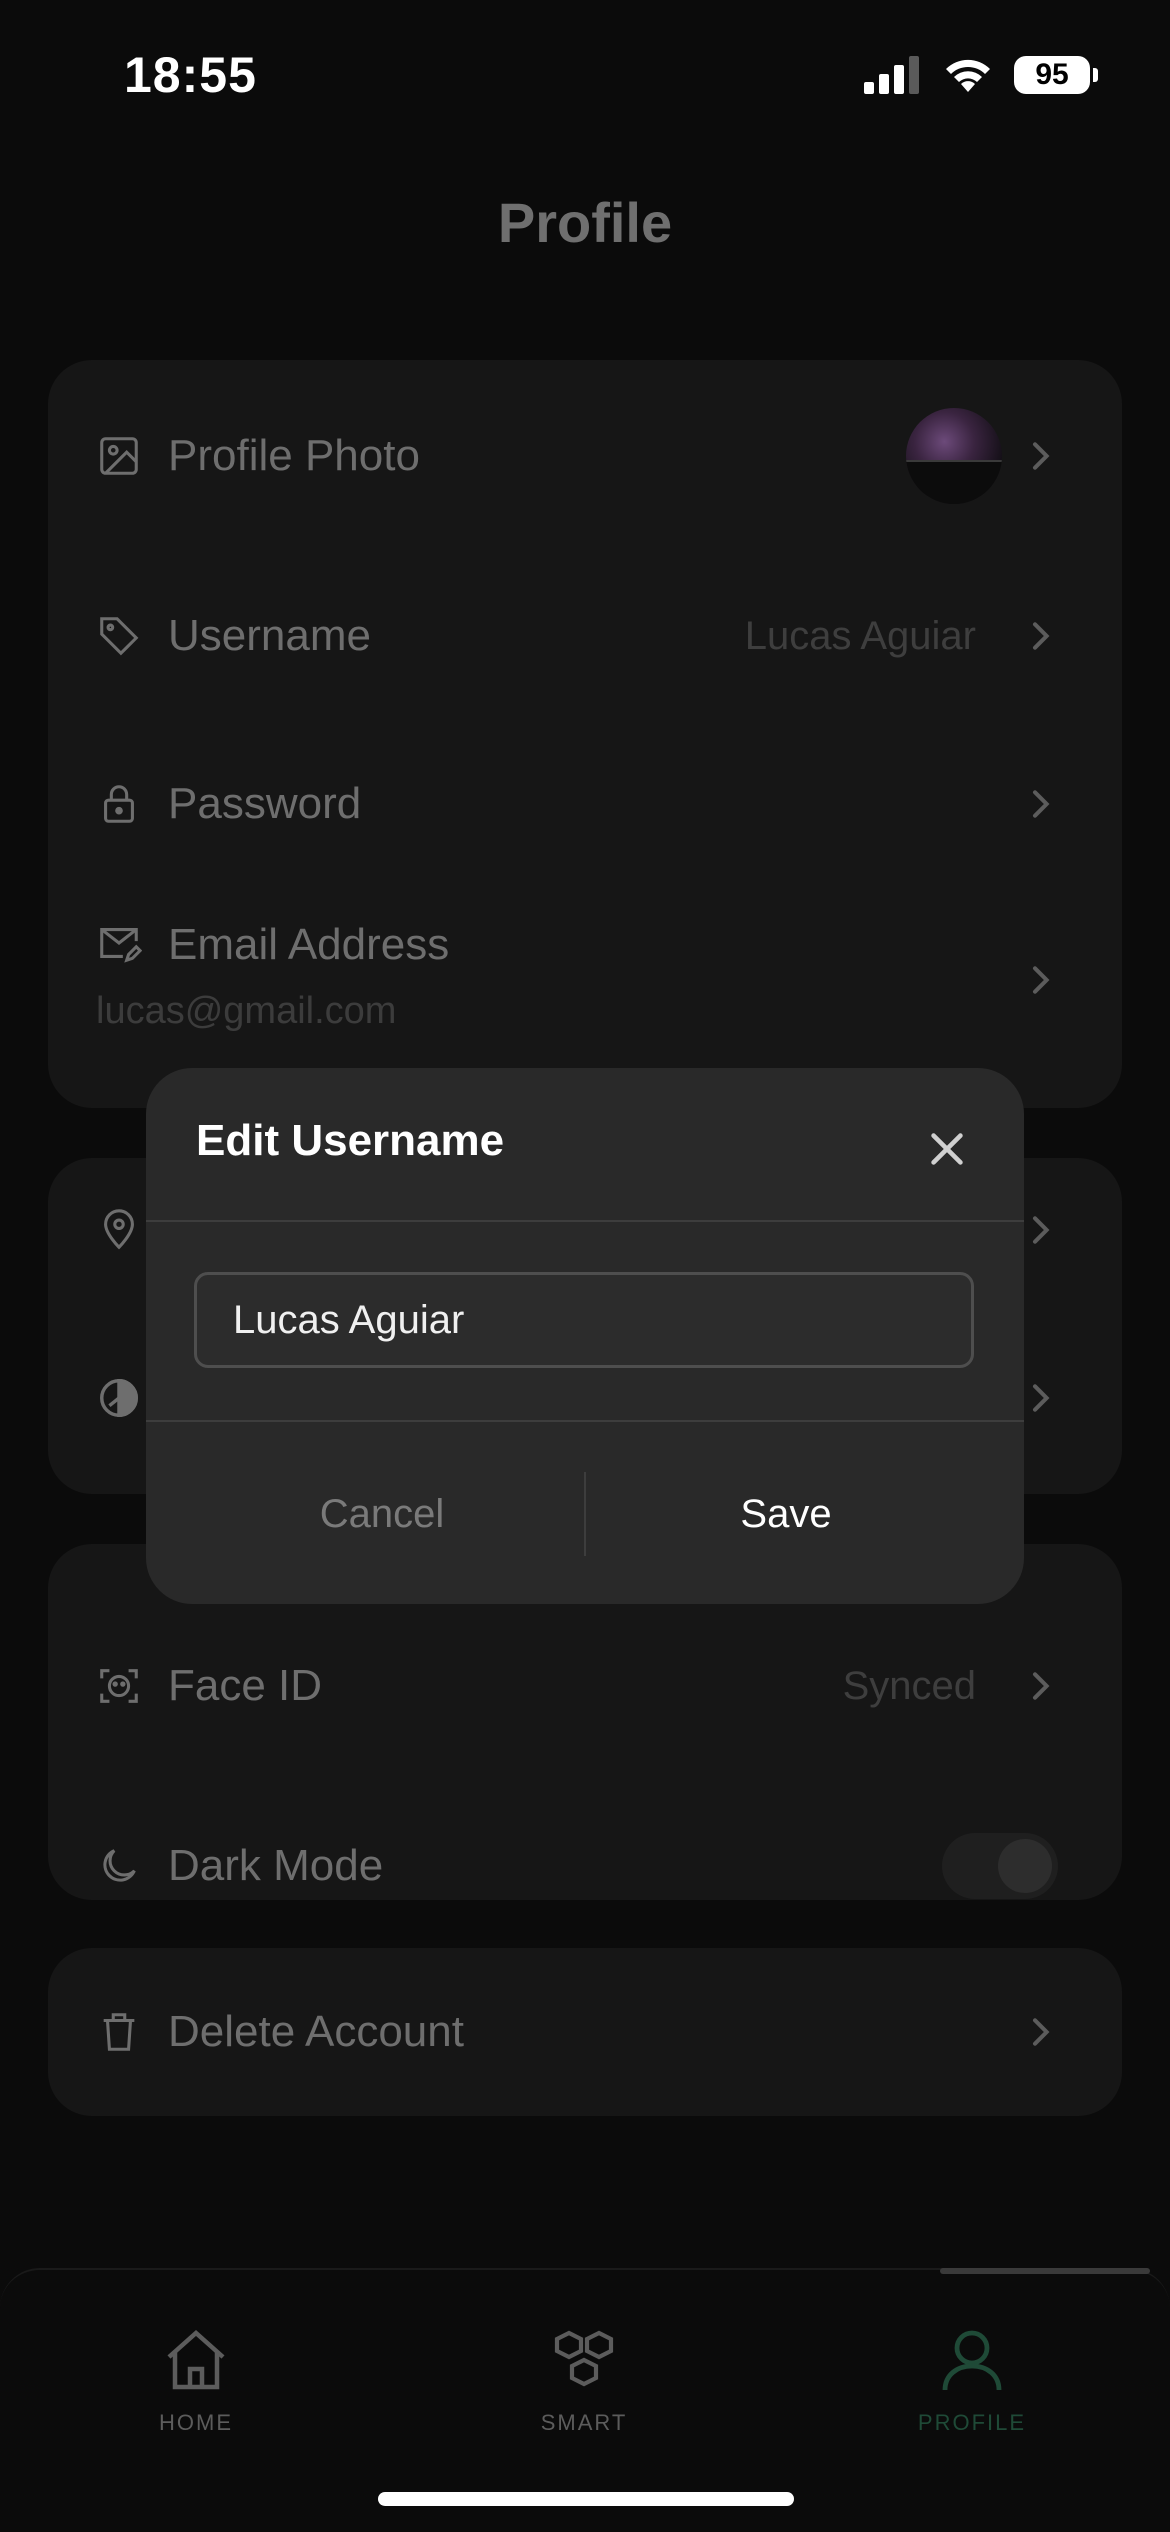 The height and width of the screenshot is (2532, 1170). What do you see at coordinates (860, 635) in the screenshot?
I see `username-value: Lucas Aguiar` at bounding box center [860, 635].